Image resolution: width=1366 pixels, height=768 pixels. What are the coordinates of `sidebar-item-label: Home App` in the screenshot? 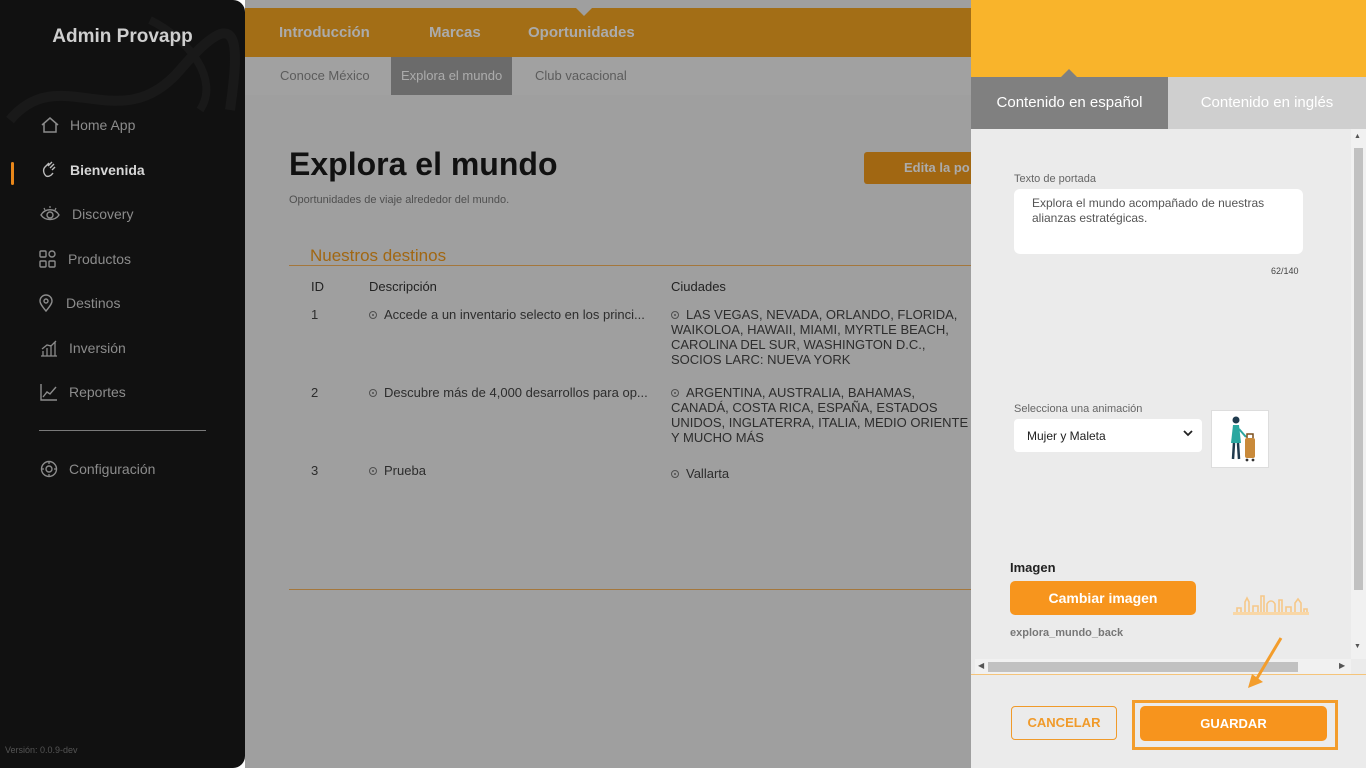 It's located at (103, 125).